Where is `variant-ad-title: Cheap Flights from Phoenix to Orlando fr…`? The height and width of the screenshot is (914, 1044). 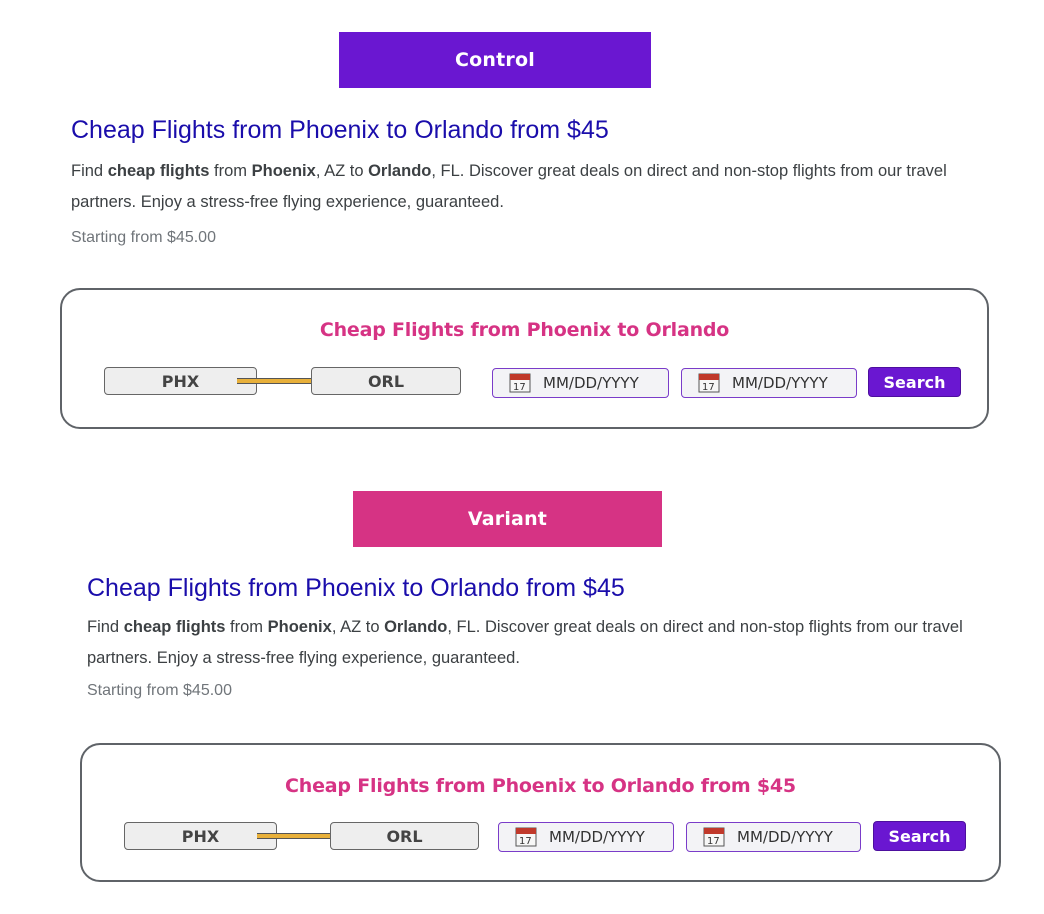
variant-ad-title: Cheap Flights from Phoenix to Orlando fr… is located at coordinates (356, 588).